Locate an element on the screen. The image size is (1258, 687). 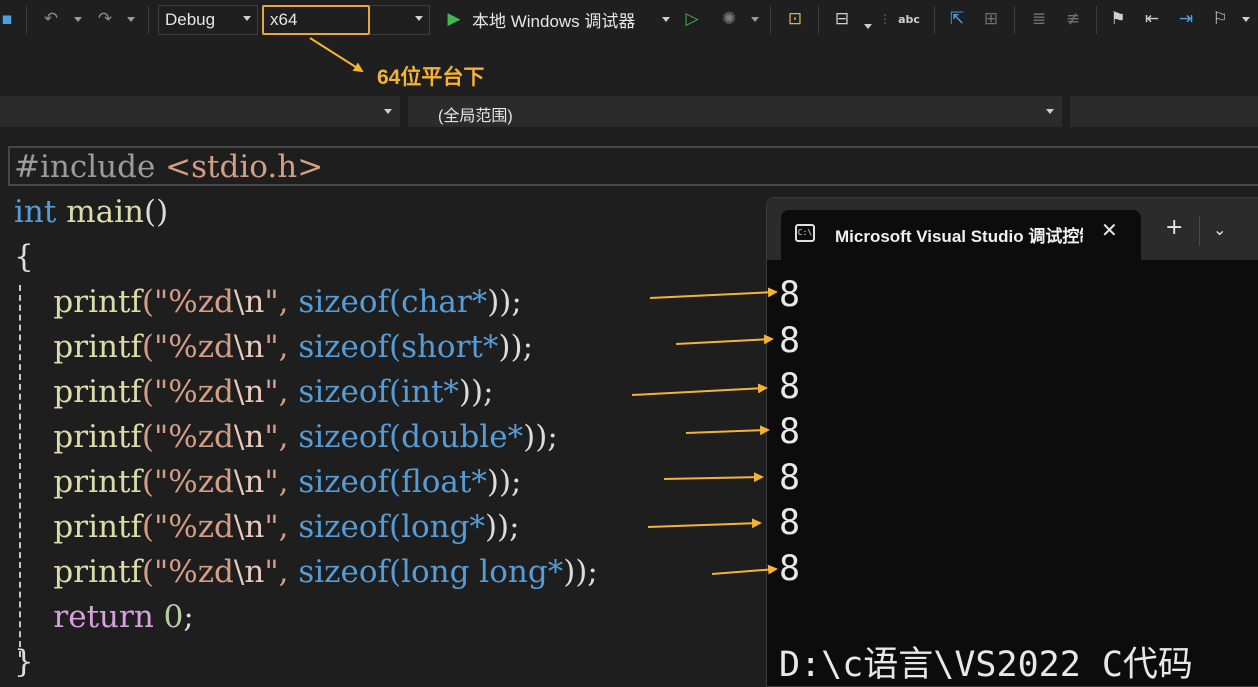
scope-dropdown: (全局范围) is located at coordinates (735, 111).